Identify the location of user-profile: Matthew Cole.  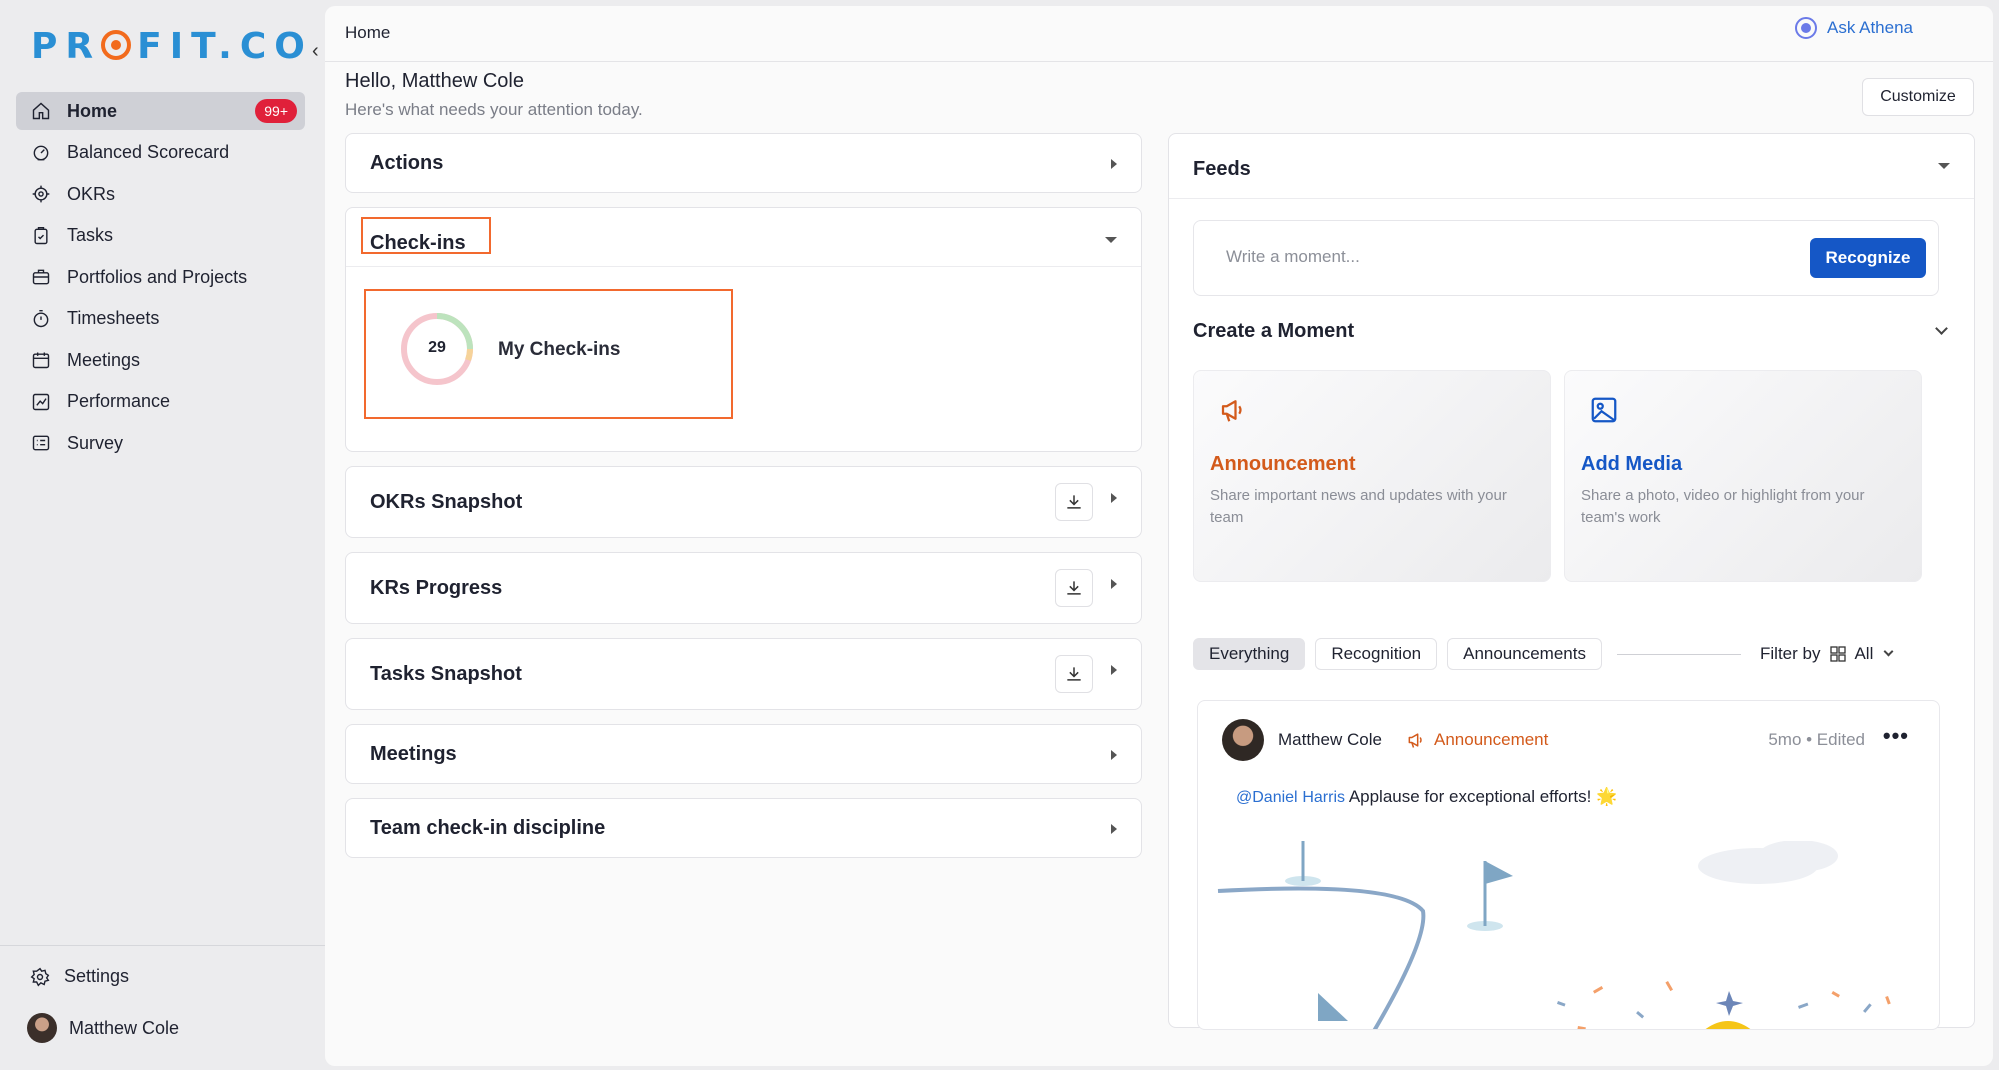
(103, 1028).